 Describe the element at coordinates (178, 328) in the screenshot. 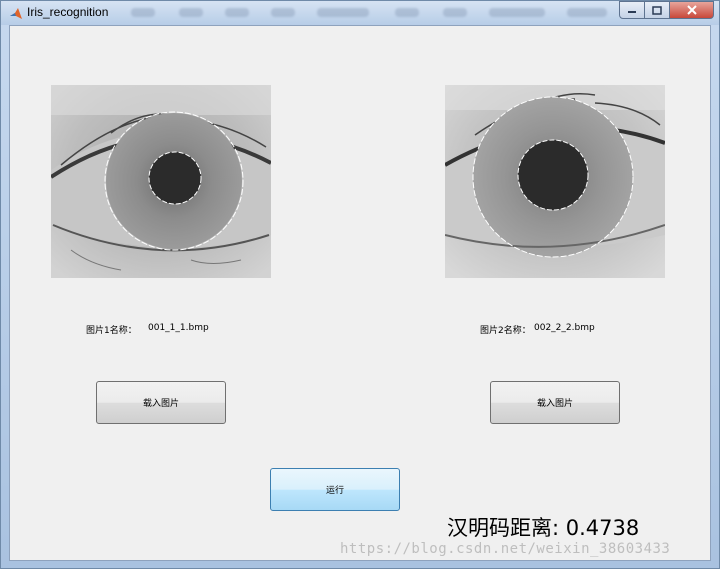

I see `image1-file-name: 001_1_1.bmp` at that location.